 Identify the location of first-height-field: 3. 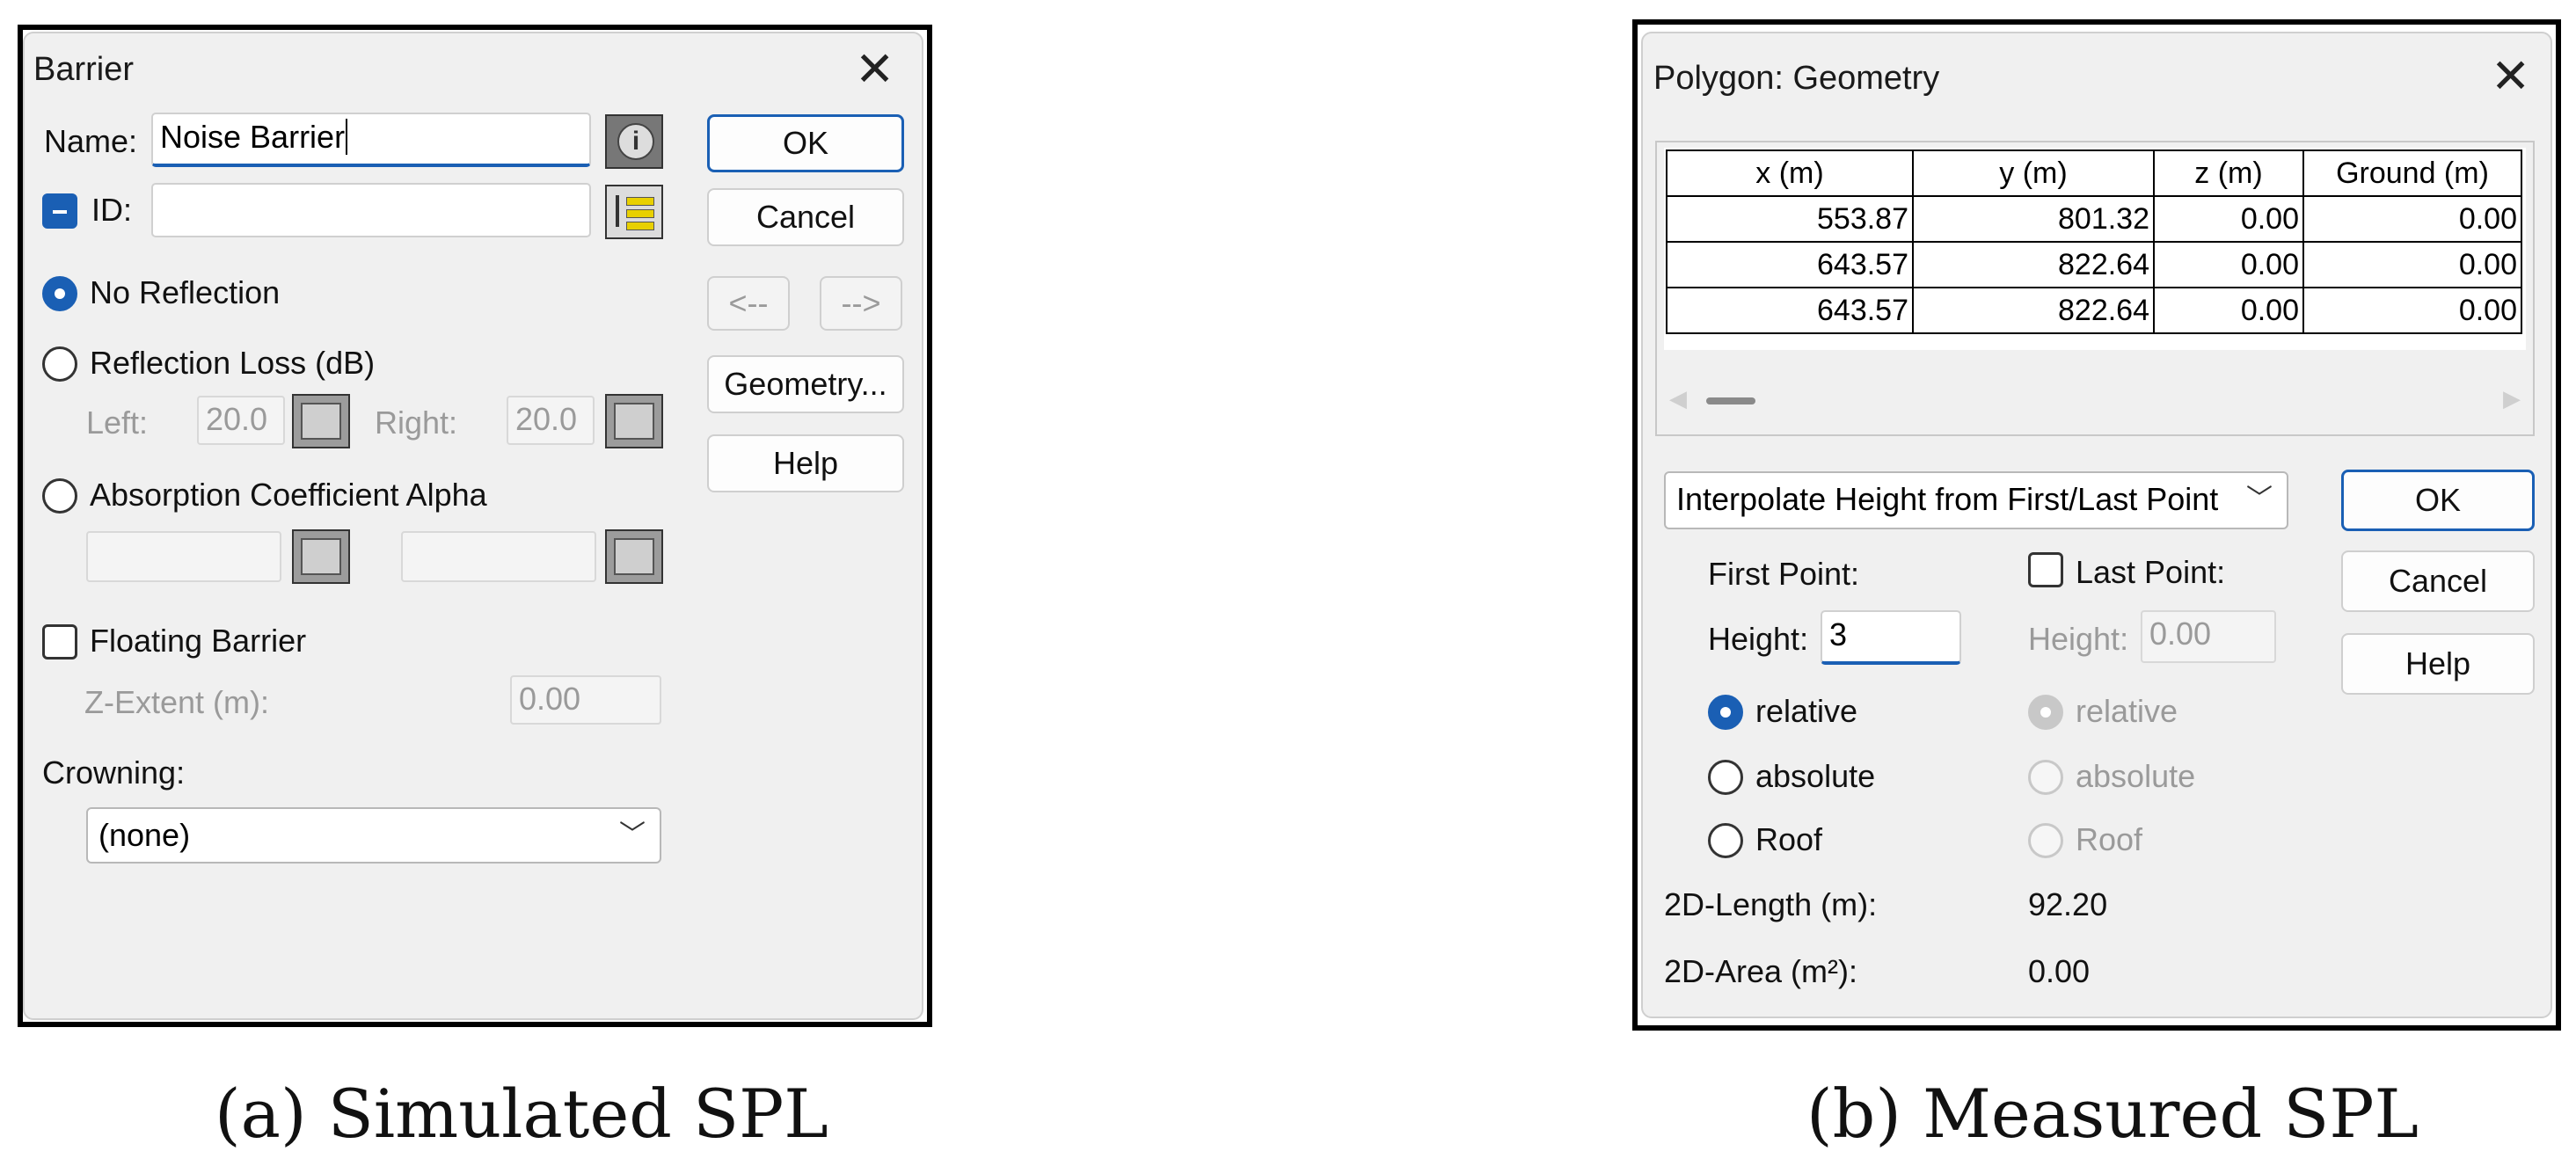
(1891, 637).